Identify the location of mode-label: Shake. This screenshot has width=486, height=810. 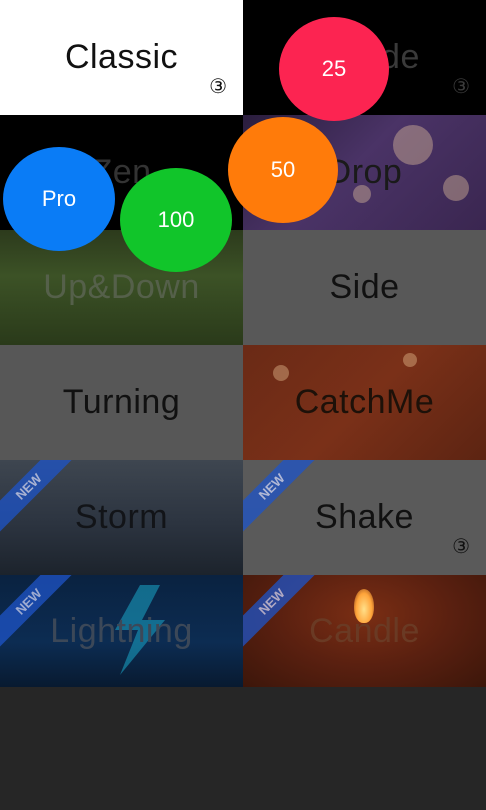
(364, 517).